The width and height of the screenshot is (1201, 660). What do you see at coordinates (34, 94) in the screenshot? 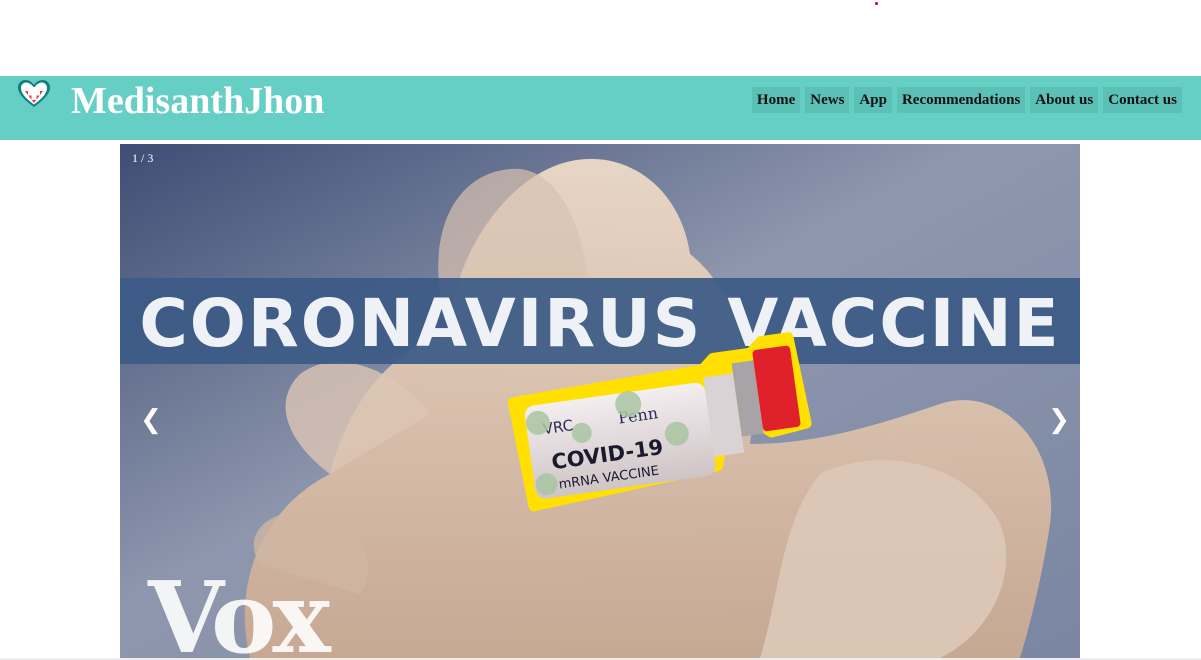
I see `heart-medical-cross-icon` at bounding box center [34, 94].